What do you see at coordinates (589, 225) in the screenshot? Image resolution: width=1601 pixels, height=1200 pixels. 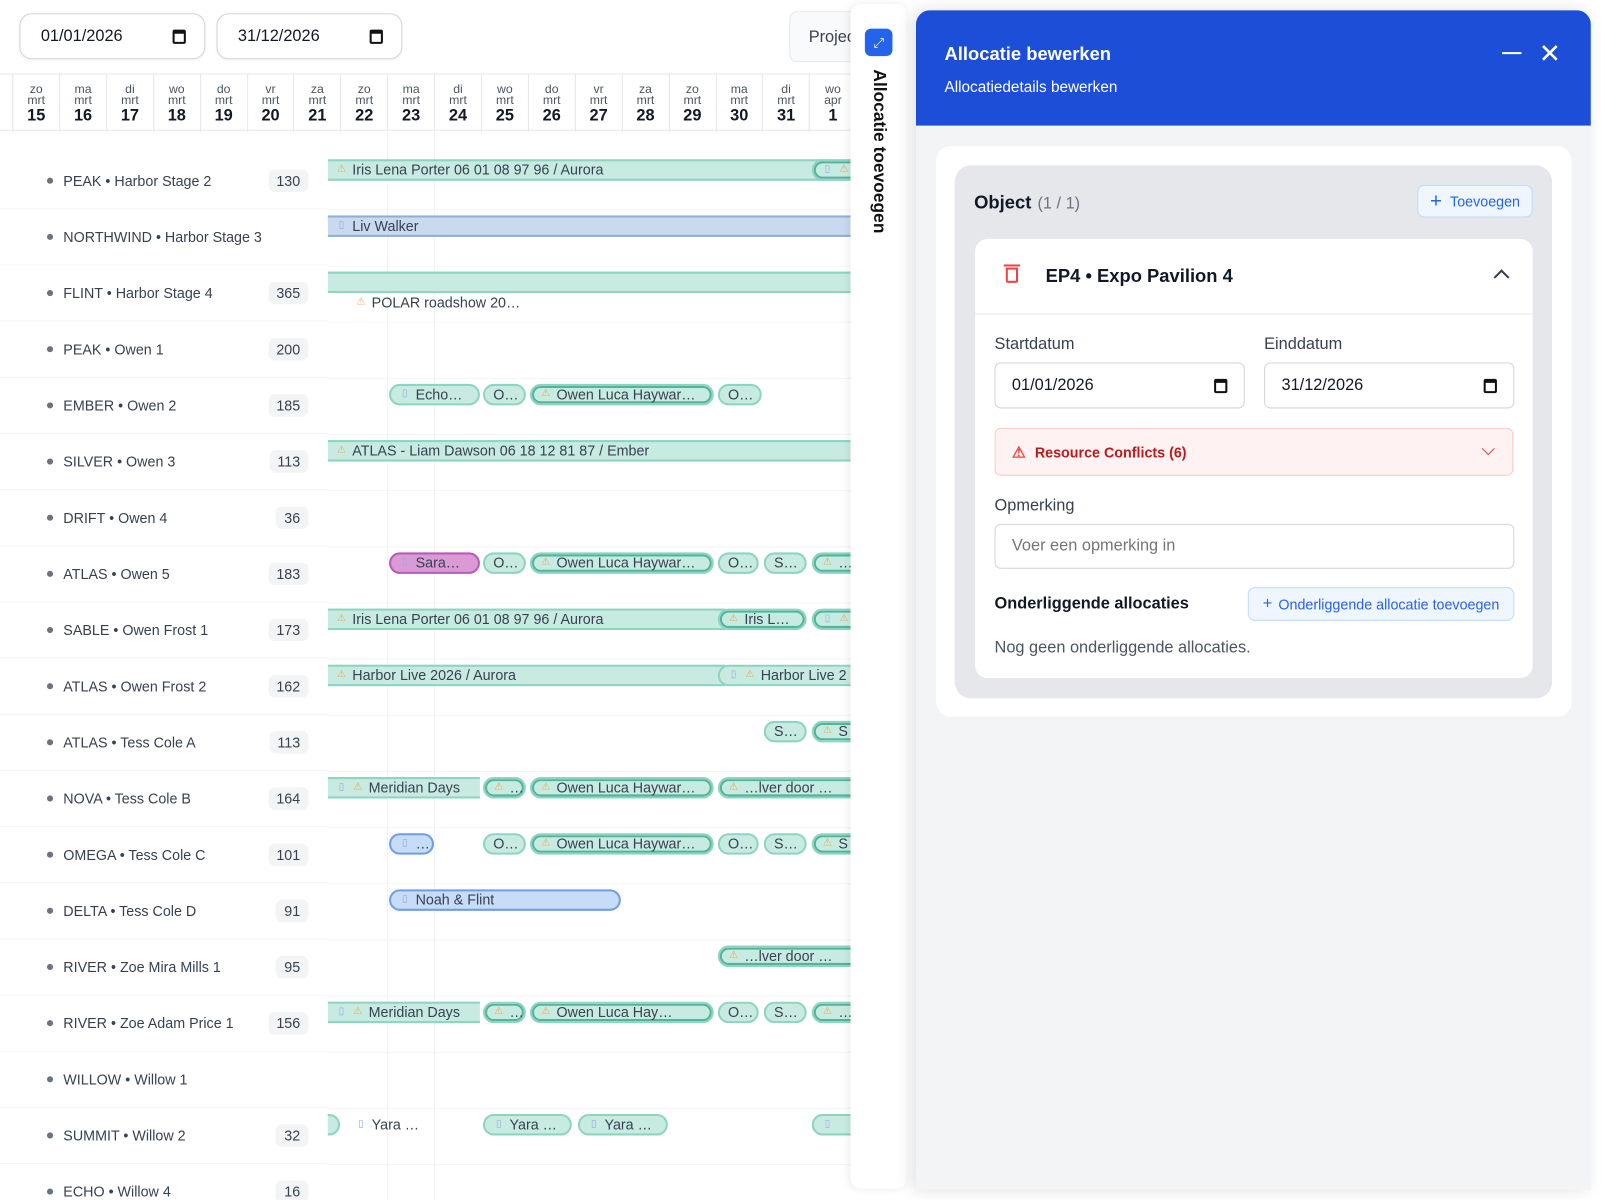 I see `allocation-bar: ▯ Liv Walker` at bounding box center [589, 225].